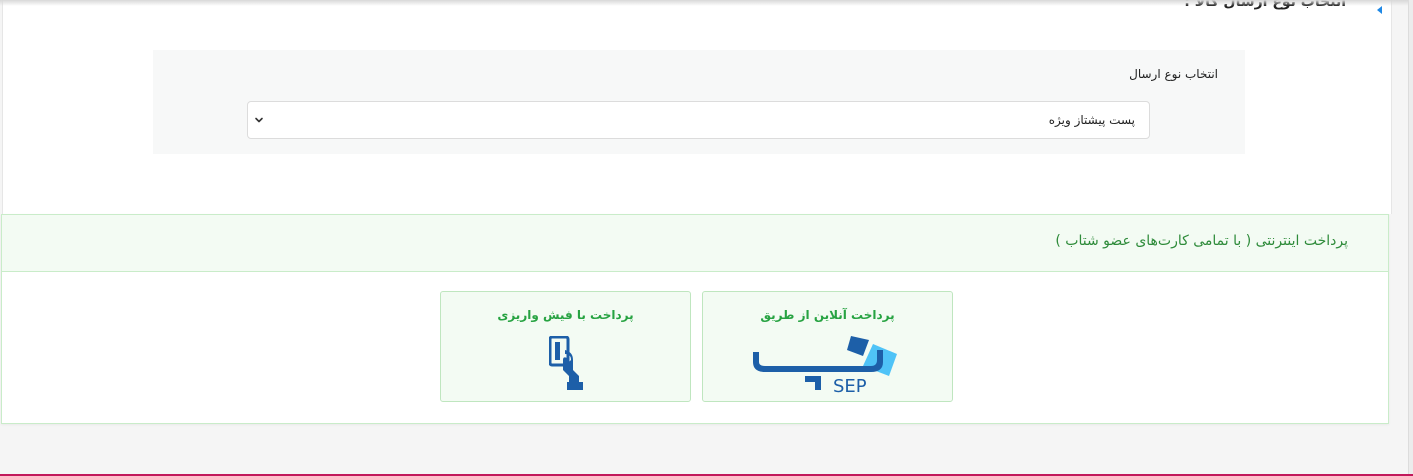 This screenshot has width=1413, height=476. What do you see at coordinates (566, 363) in the screenshot?
I see `hand-card-icon` at bounding box center [566, 363].